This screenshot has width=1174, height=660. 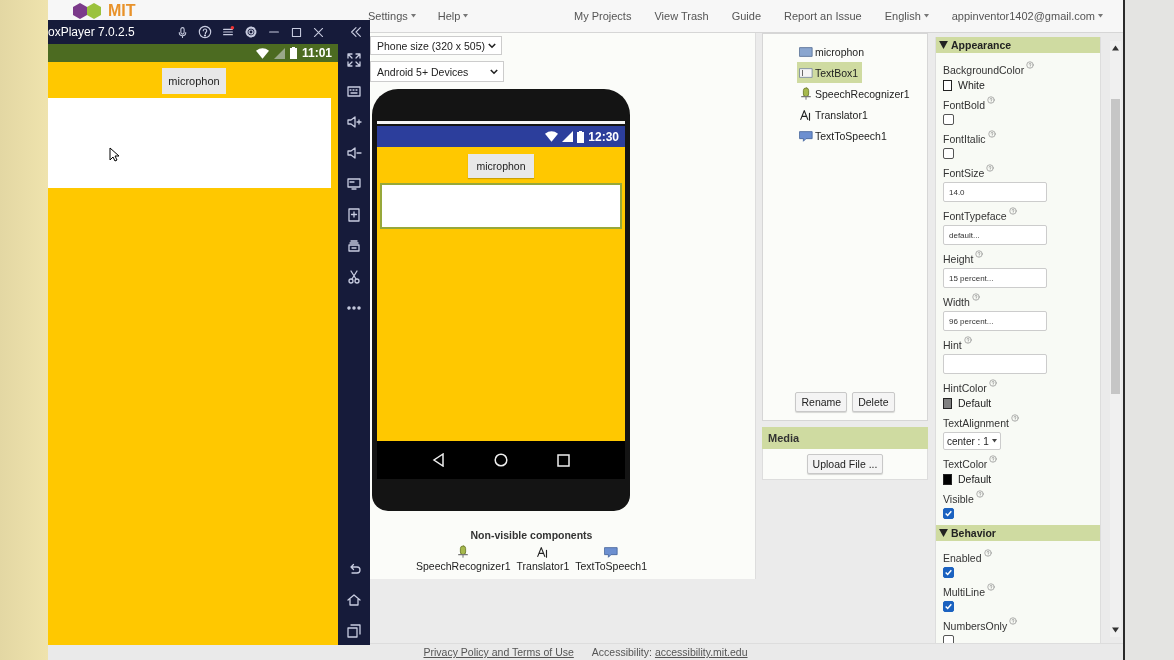 I want to click on clock-time: 11:01, so click(x=316, y=53).